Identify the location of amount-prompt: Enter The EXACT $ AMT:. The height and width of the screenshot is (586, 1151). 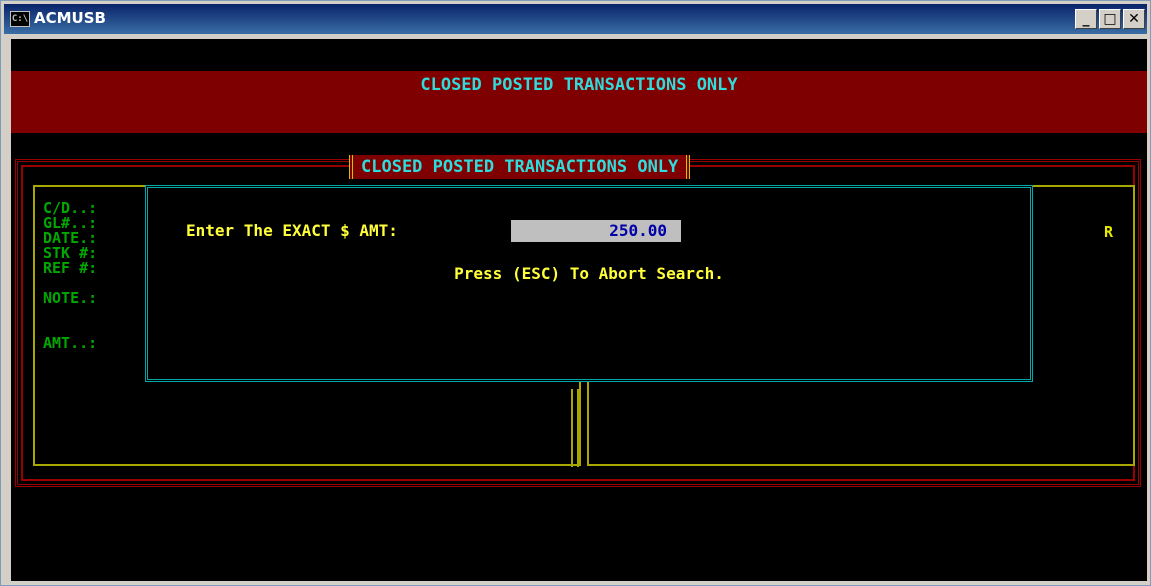
(292, 230).